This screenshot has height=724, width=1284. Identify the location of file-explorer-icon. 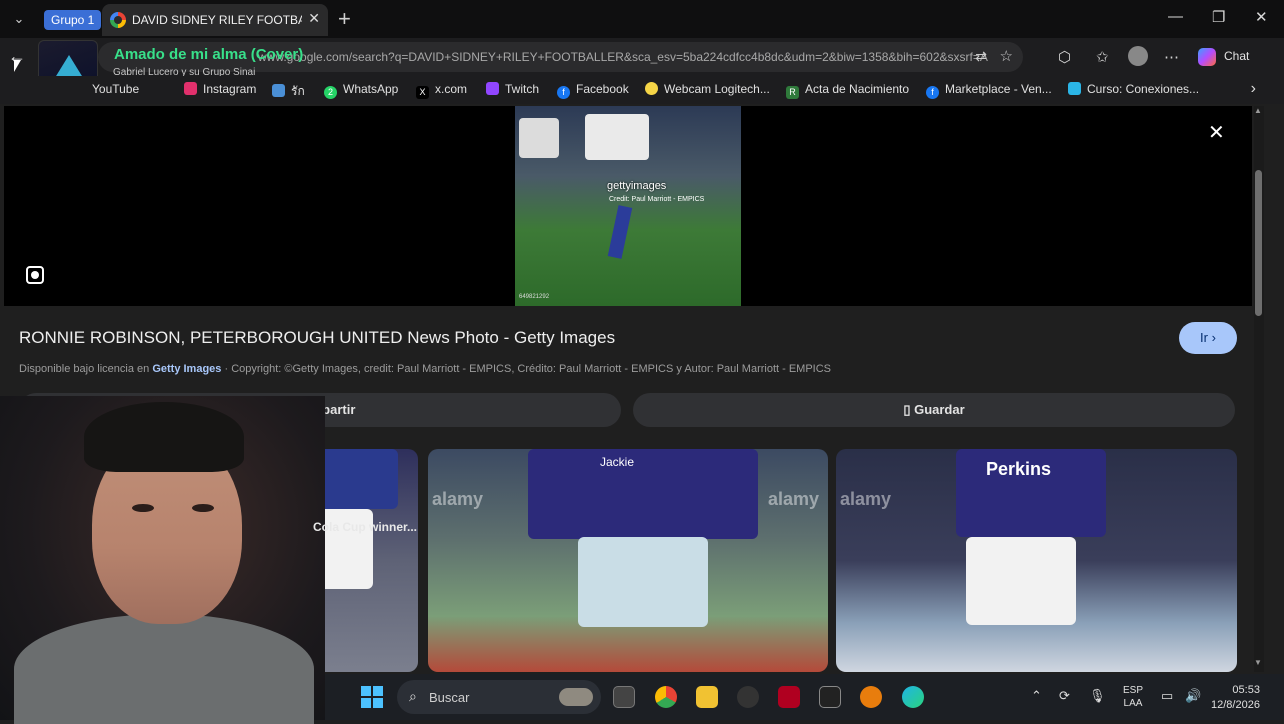
(707, 697).